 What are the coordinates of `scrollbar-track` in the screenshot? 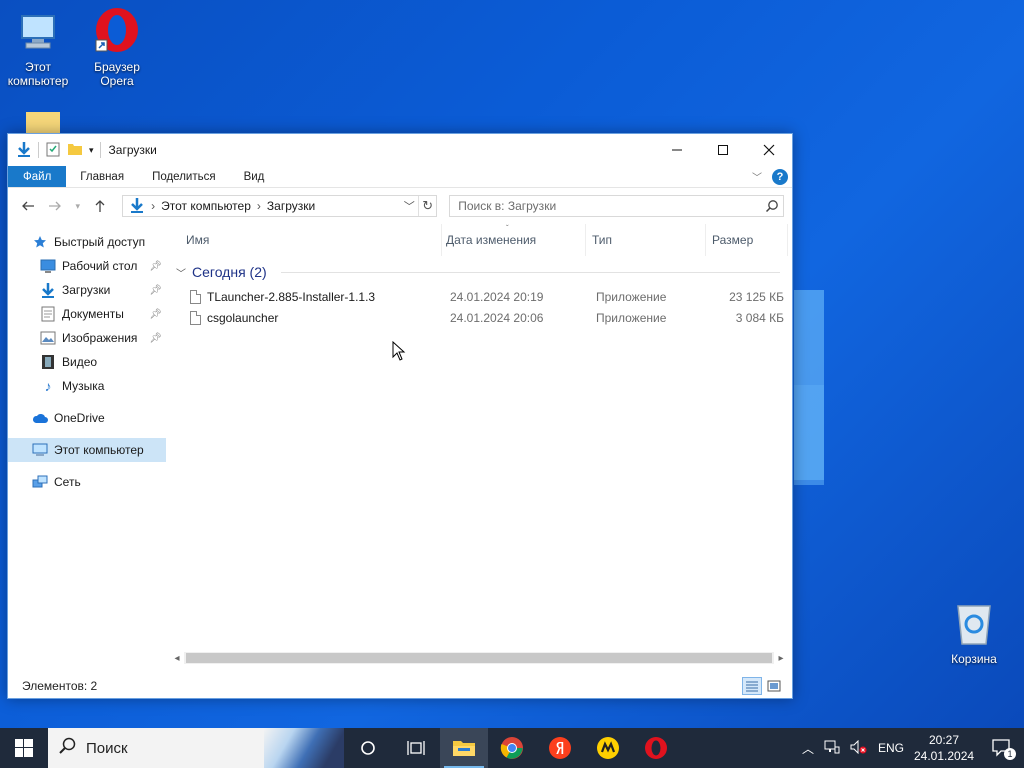 It's located at (479, 658).